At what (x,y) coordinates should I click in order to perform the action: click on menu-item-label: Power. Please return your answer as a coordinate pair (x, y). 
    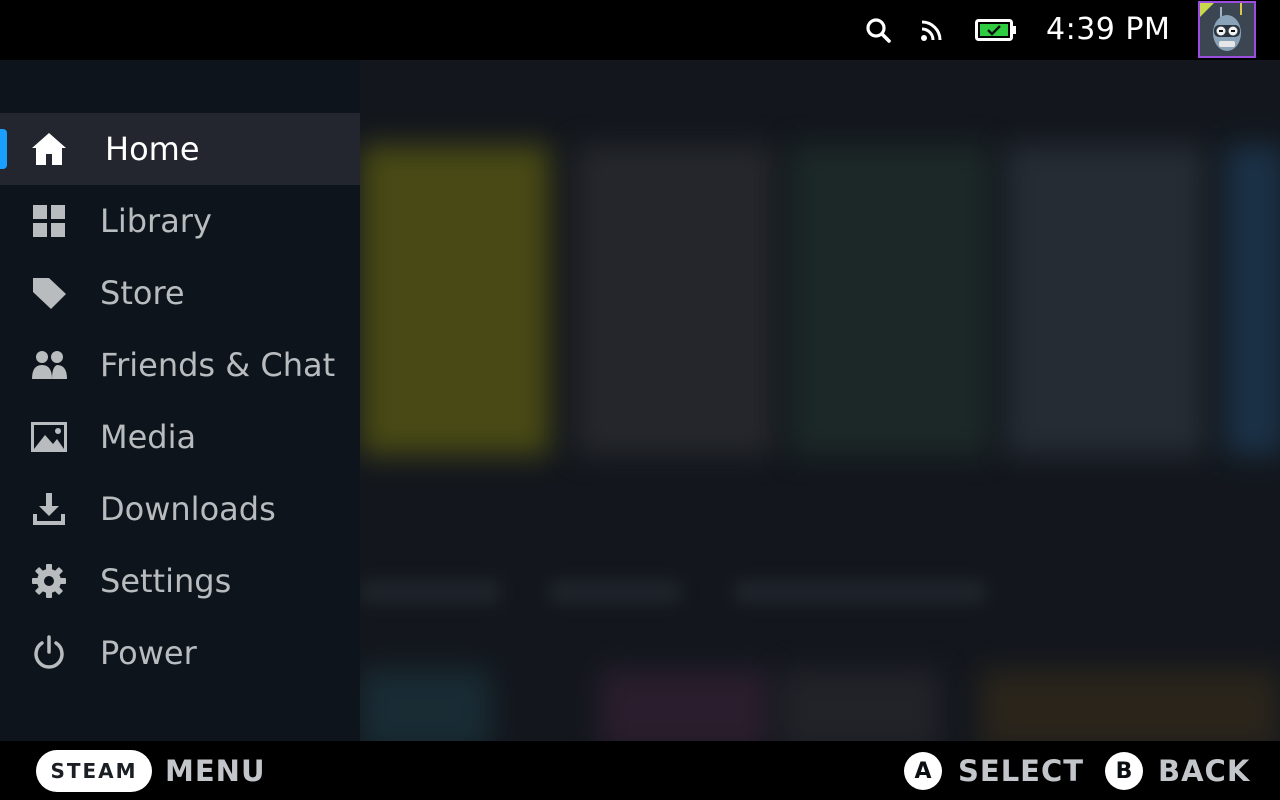
    Looking at the image, I should click on (148, 653).